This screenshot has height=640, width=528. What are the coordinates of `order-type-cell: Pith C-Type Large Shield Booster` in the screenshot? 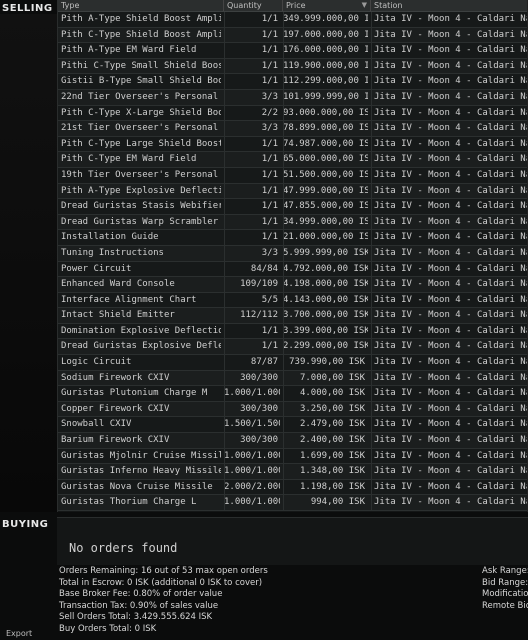 It's located at (141, 143).